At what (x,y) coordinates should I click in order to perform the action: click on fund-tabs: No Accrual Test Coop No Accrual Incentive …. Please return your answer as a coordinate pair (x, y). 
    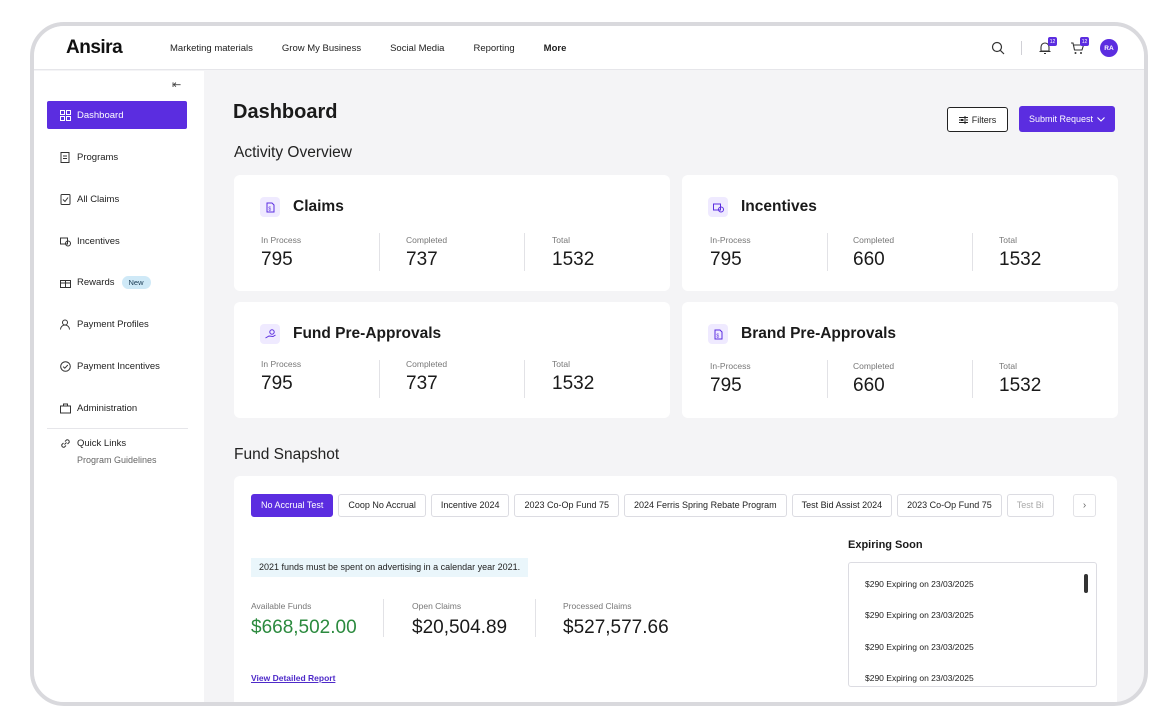
    Looking at the image, I should click on (661, 506).